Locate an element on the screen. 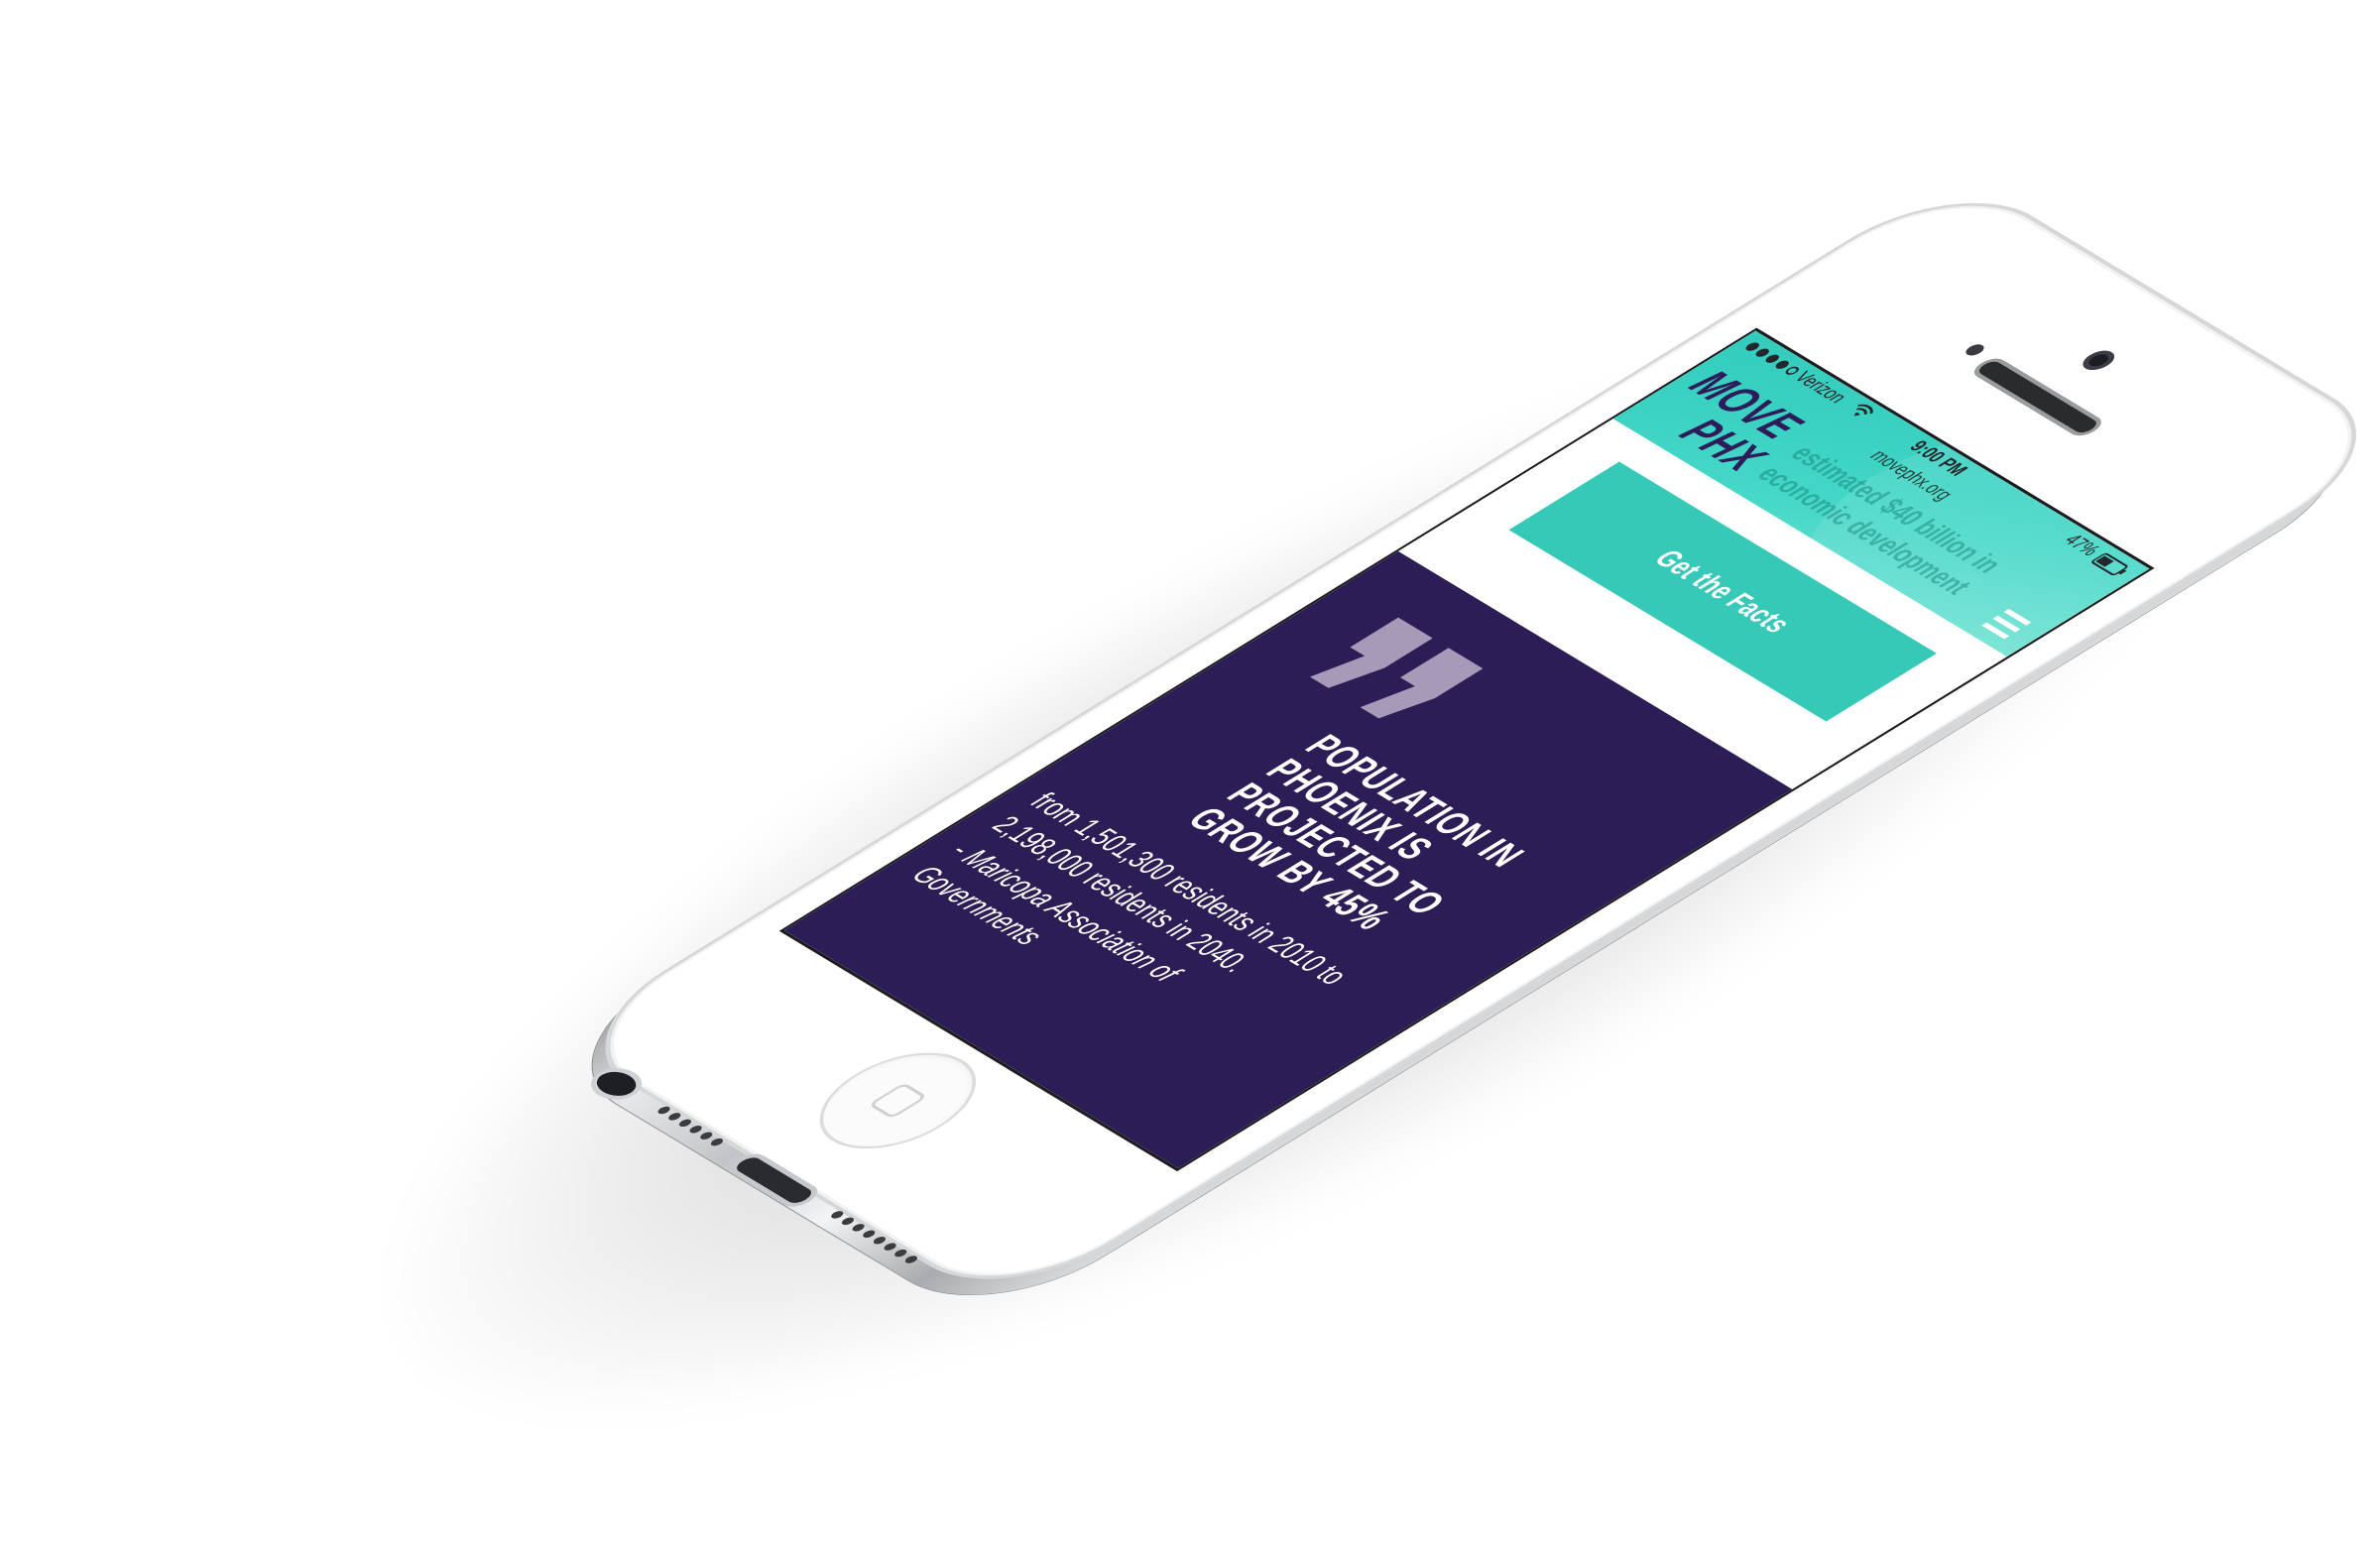 Image resolution: width=2380 pixels, height=1559 pixels. quote-mark-icon is located at coordinates (1396, 668).